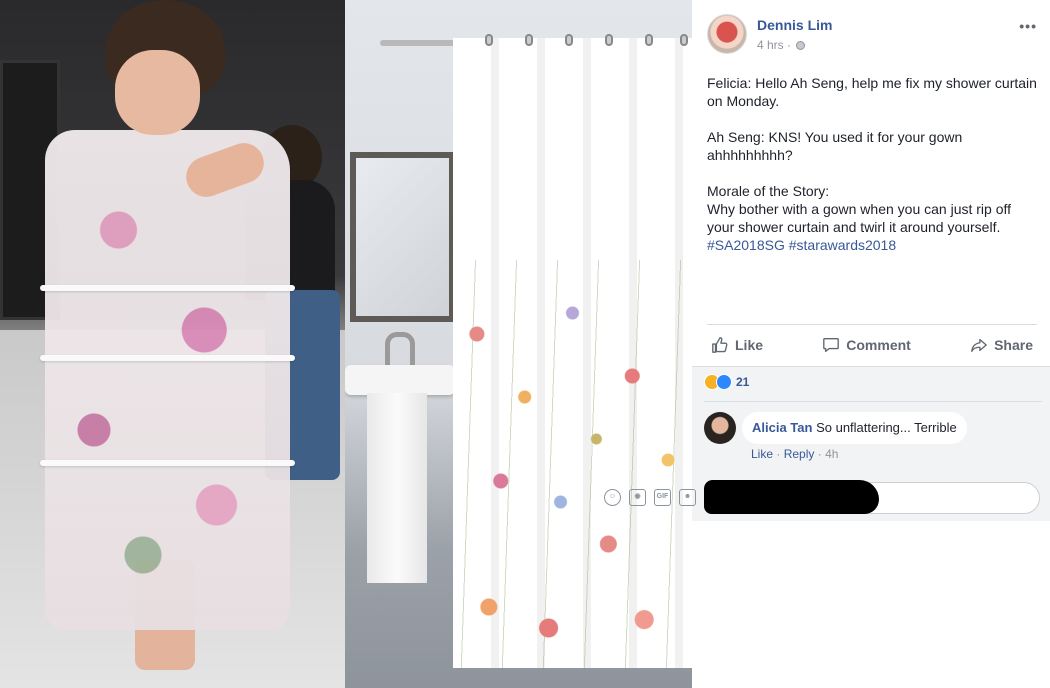 This screenshot has height=688, width=1050. I want to click on post-paragraph: Morale of the Story:, so click(768, 191).